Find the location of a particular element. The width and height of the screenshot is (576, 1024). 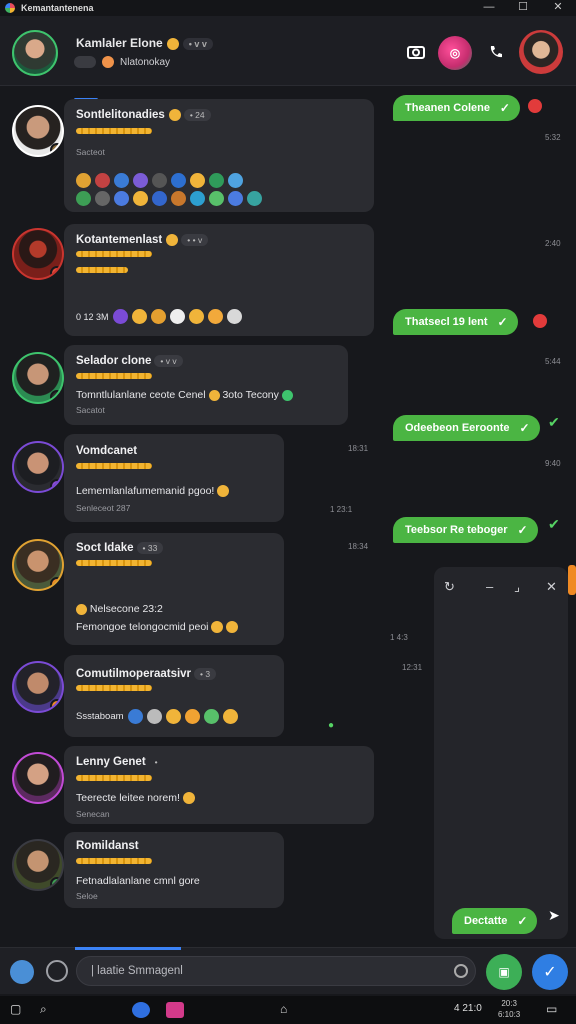

sender-name: Kotantemenlast • • v is located at coordinates (142, 240).